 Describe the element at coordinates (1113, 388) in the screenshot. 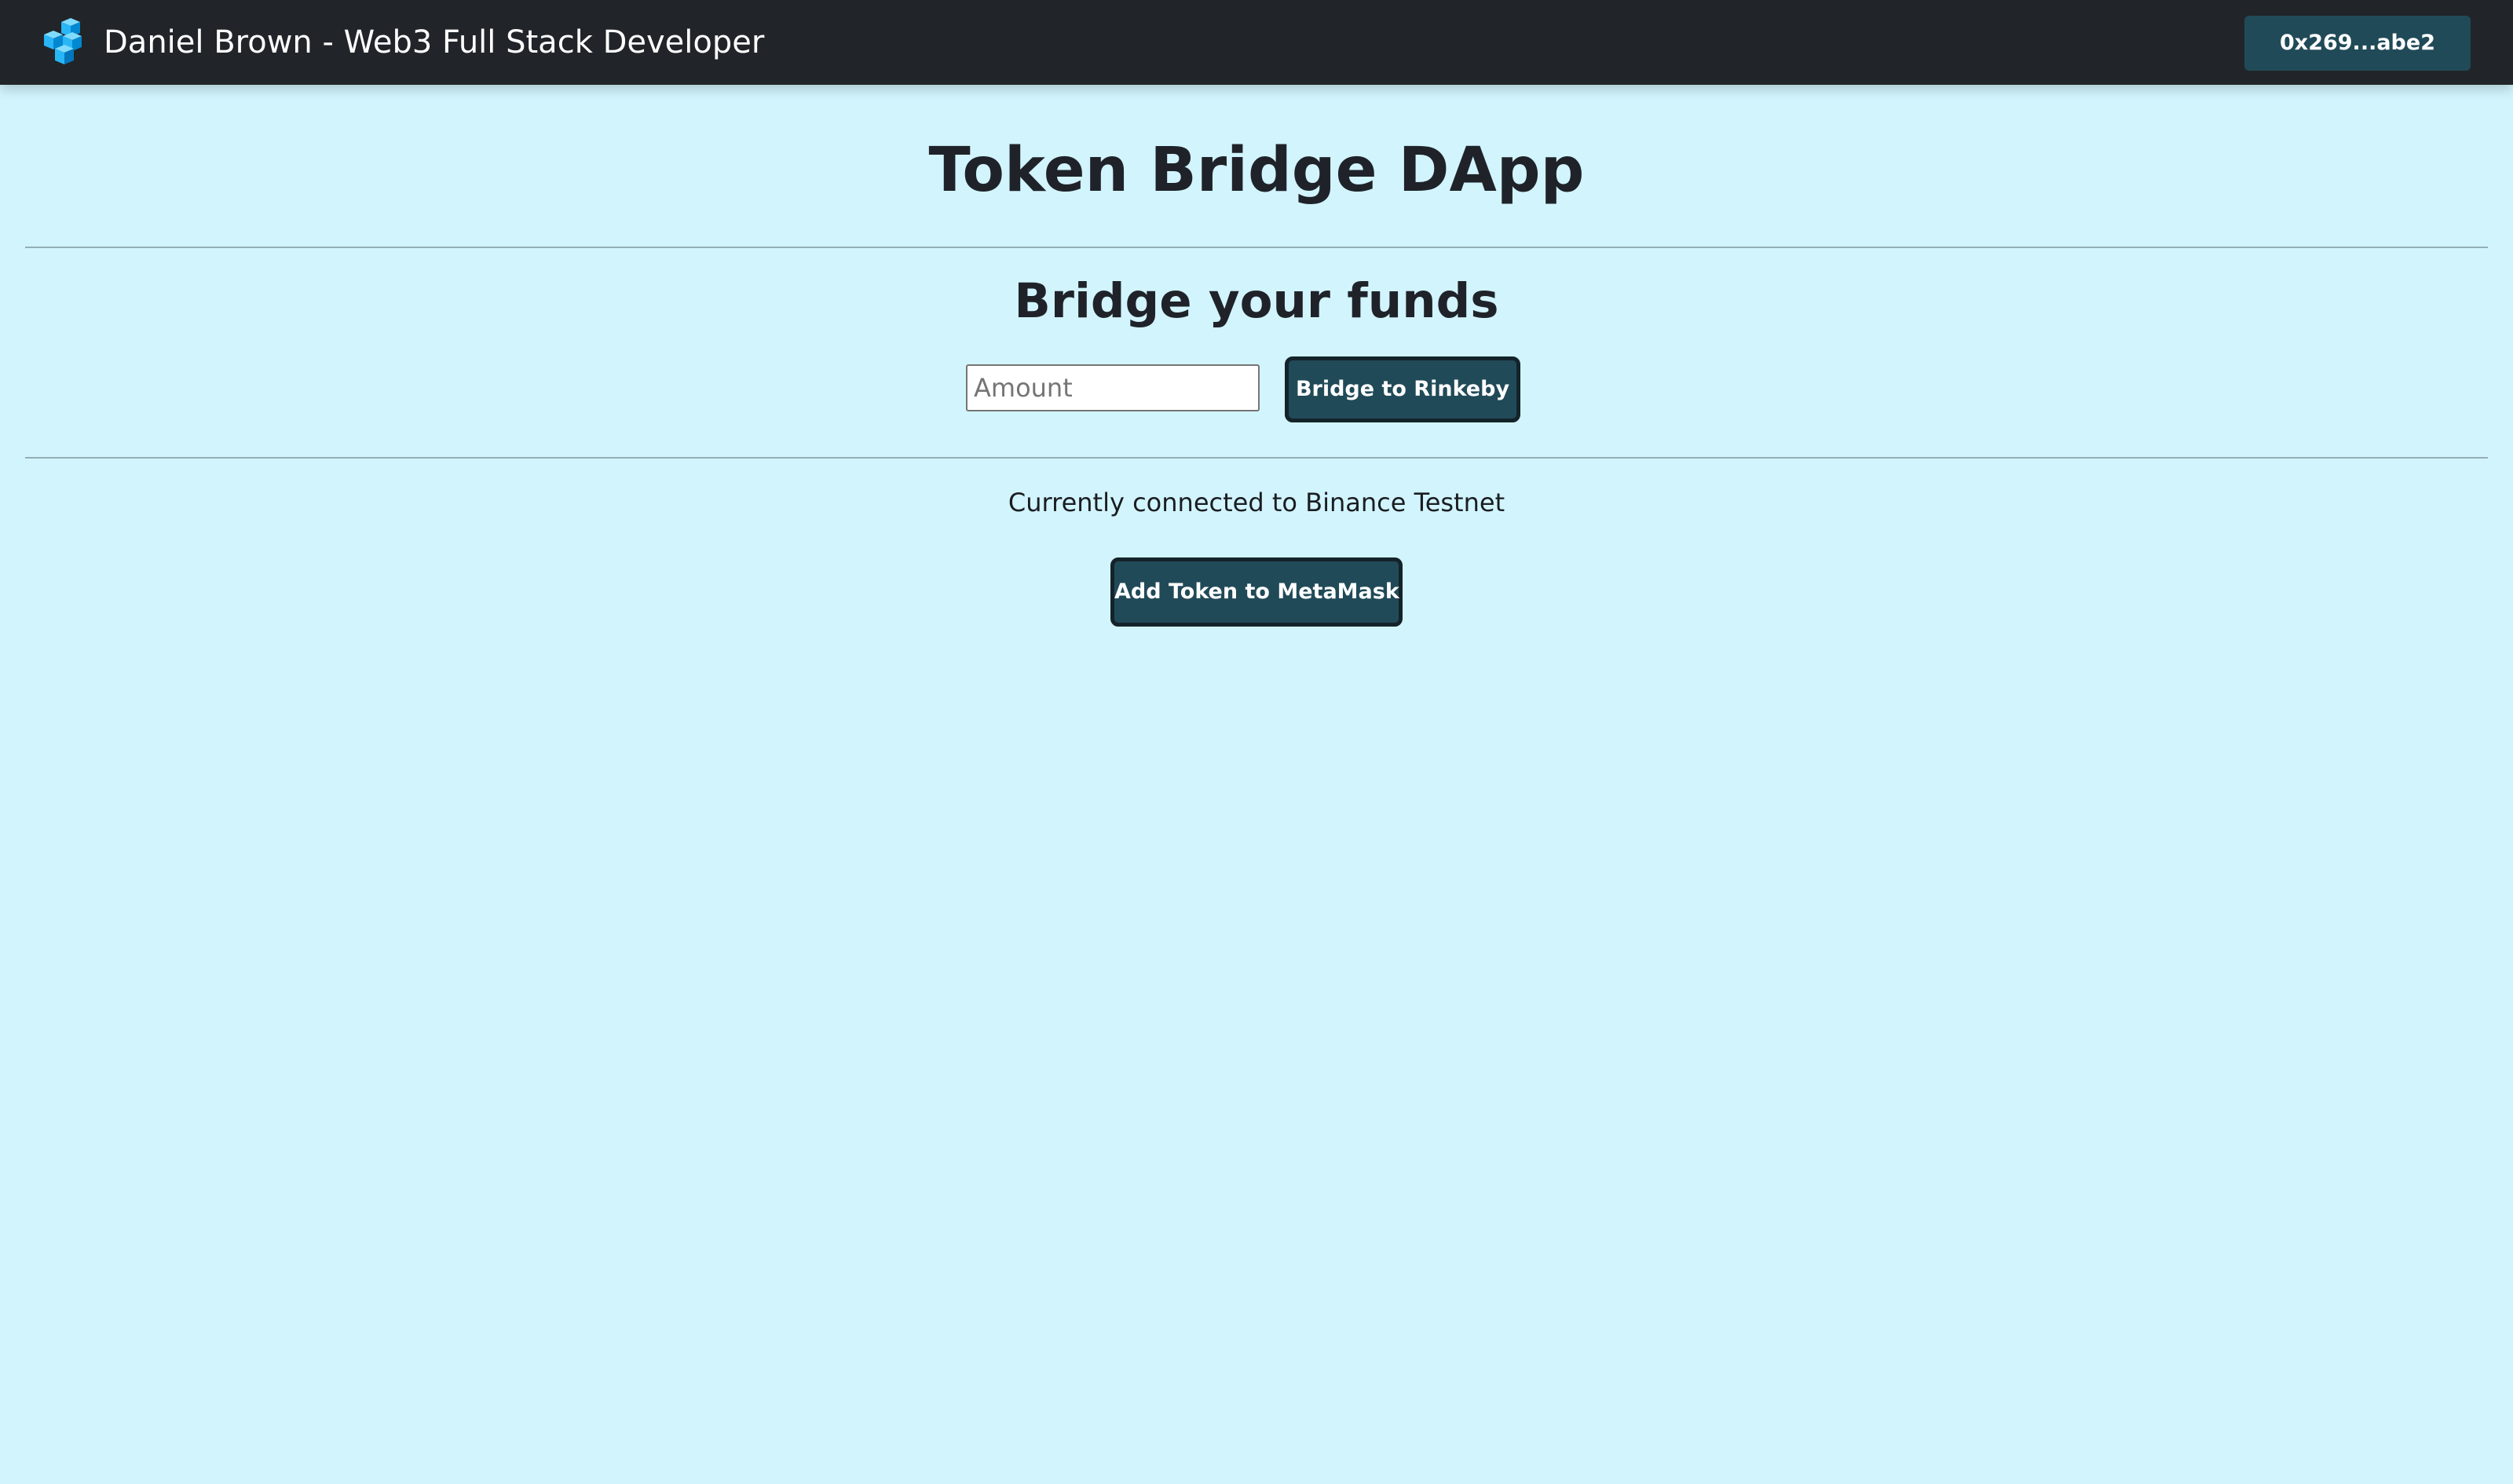

I see `amount-input` at that location.